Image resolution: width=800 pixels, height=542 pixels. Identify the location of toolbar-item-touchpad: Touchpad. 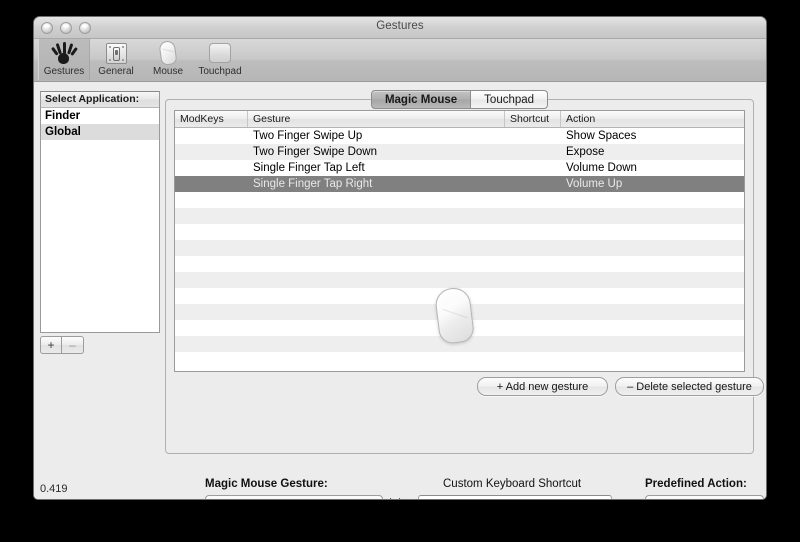
(220, 59).